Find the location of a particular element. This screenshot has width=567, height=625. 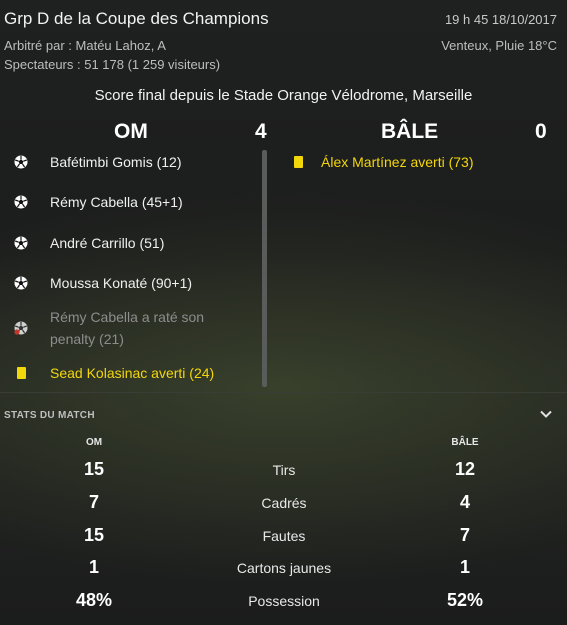

home-event-missed-penalty: Rémy Cabella a raté son penalty (21) is located at coordinates (132, 328).